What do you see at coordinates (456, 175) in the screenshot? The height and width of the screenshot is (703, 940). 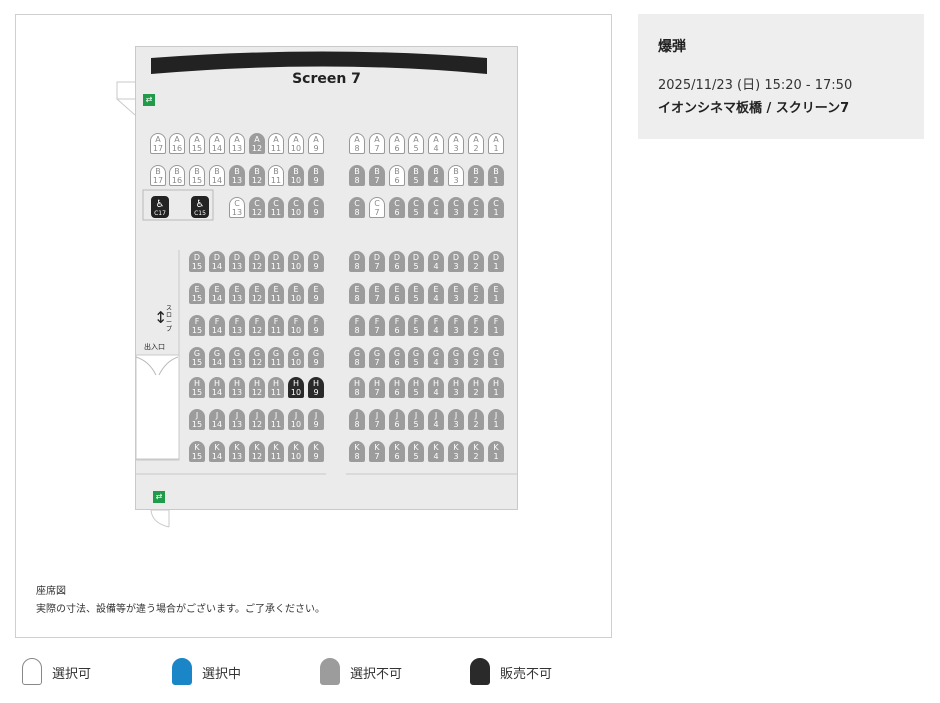 I see `seat-B3: B3` at bounding box center [456, 175].